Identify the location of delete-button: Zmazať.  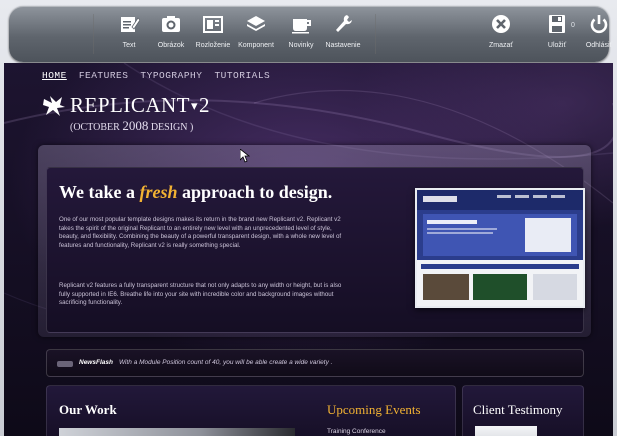
(501, 34).